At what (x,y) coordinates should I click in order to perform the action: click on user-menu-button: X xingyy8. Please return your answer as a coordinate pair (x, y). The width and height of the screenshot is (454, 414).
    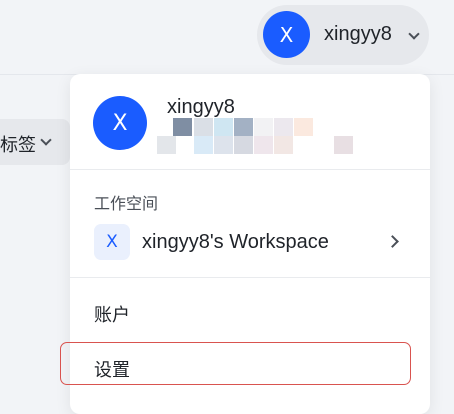
    Looking at the image, I should click on (343, 35).